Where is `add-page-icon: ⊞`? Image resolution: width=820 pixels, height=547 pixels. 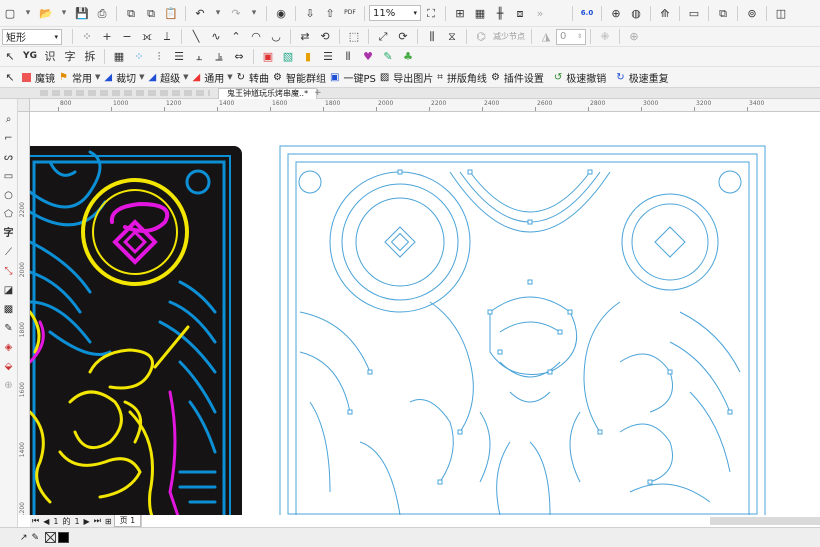
add-page-icon: ⊞ is located at coordinates (108, 521).